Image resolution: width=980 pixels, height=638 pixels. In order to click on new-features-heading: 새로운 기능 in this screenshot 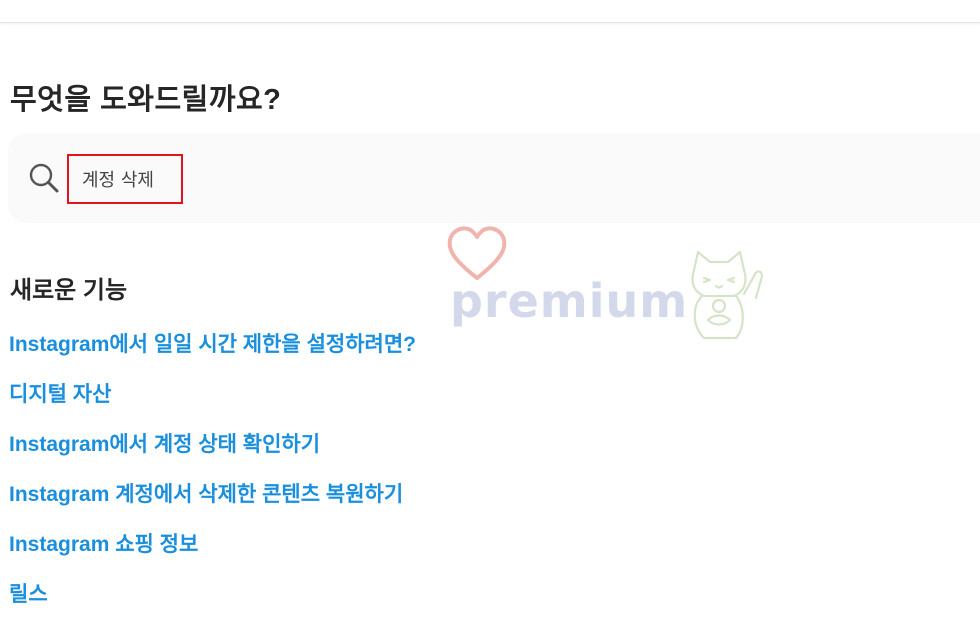, I will do `click(69, 290)`.